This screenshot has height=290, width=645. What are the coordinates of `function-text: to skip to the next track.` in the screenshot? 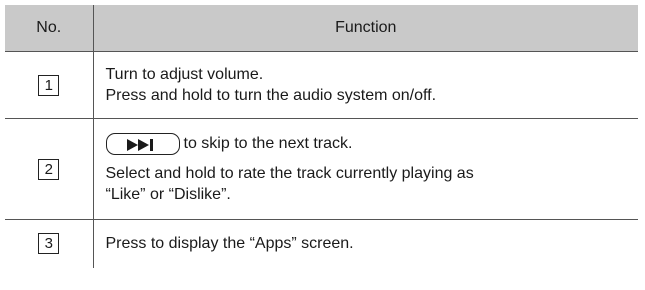 It's located at (268, 144).